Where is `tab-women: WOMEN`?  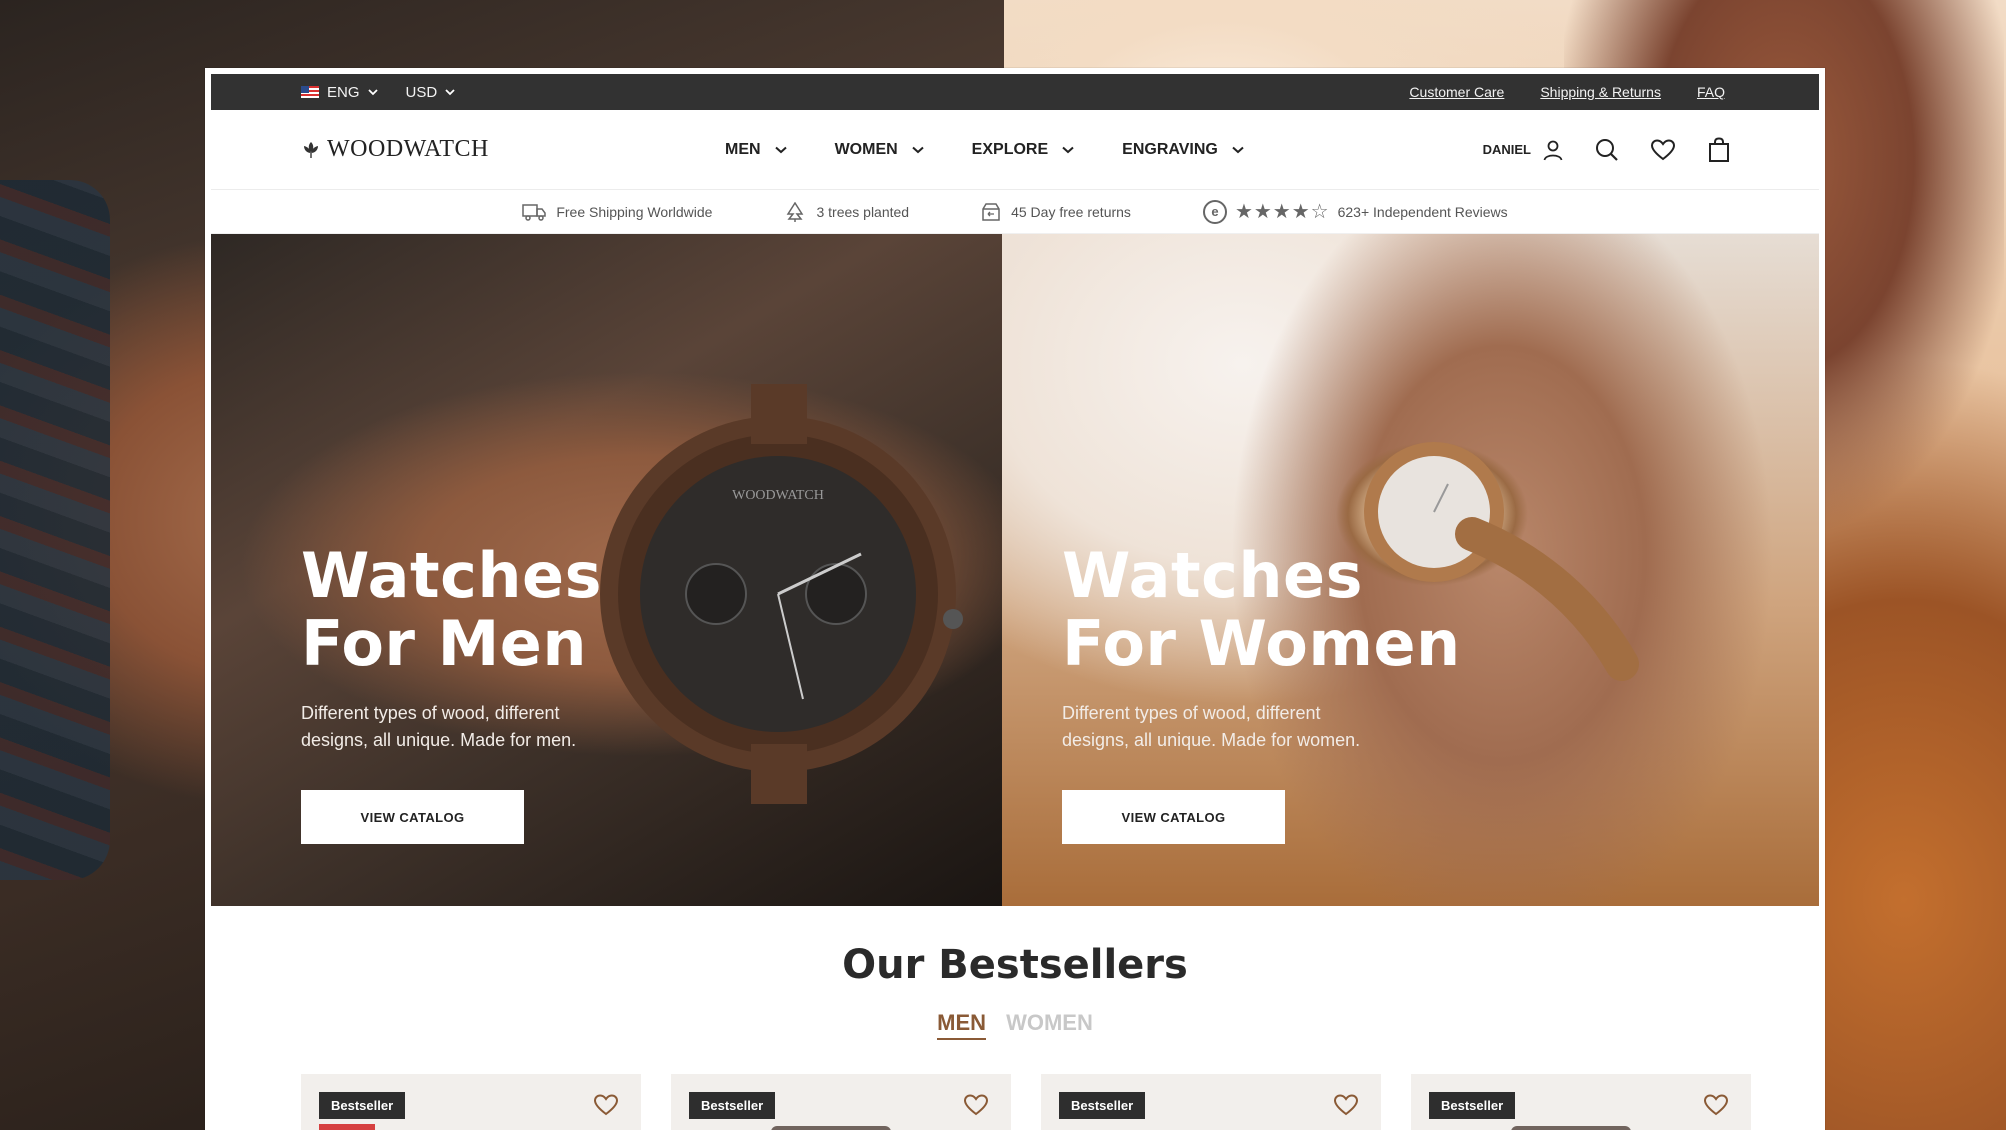
tab-women: WOMEN is located at coordinates (1049, 1025).